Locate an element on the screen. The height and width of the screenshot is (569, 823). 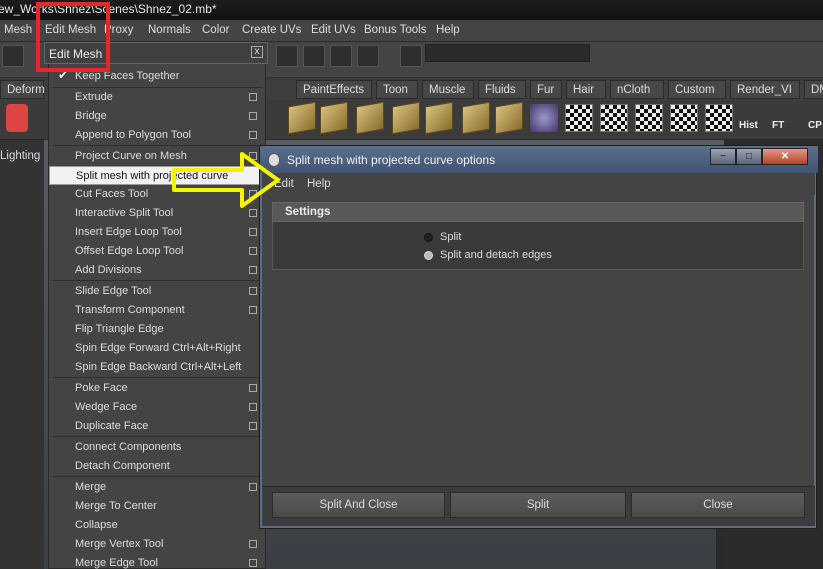
menu-item-merge-to-center: Merge To Center is located at coordinates (157, 506).